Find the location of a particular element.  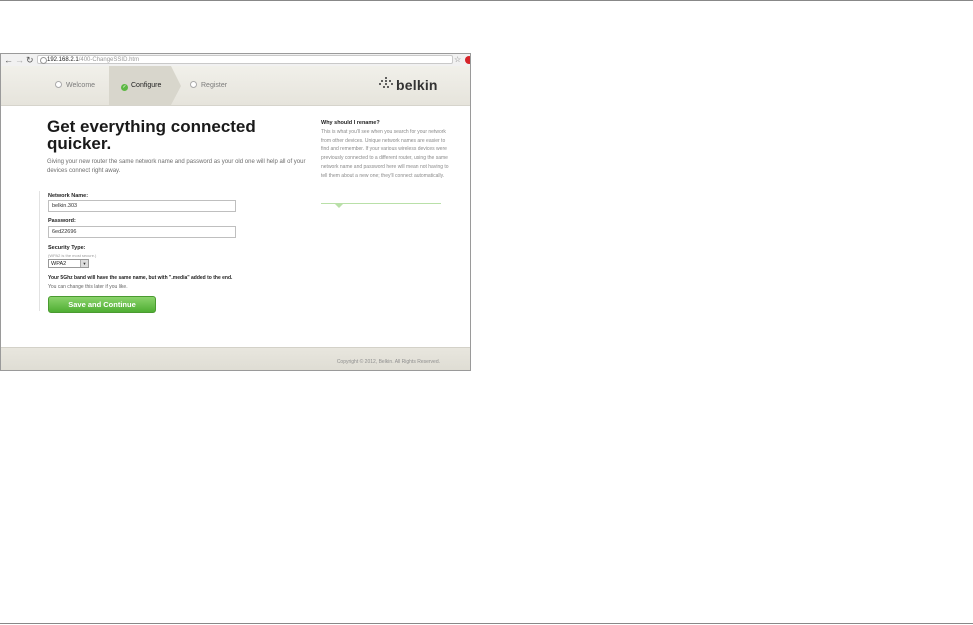

network-name-label: Network Name: is located at coordinates (68, 196).